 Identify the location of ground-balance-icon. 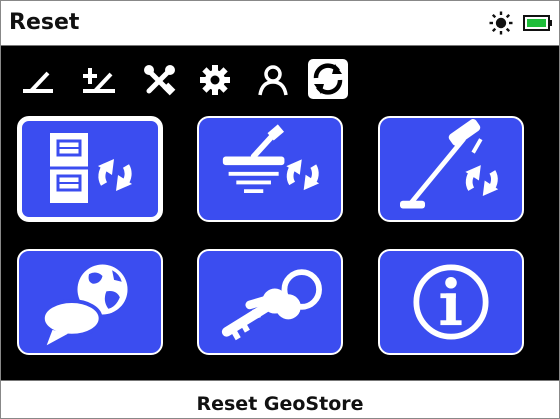
(99, 80).